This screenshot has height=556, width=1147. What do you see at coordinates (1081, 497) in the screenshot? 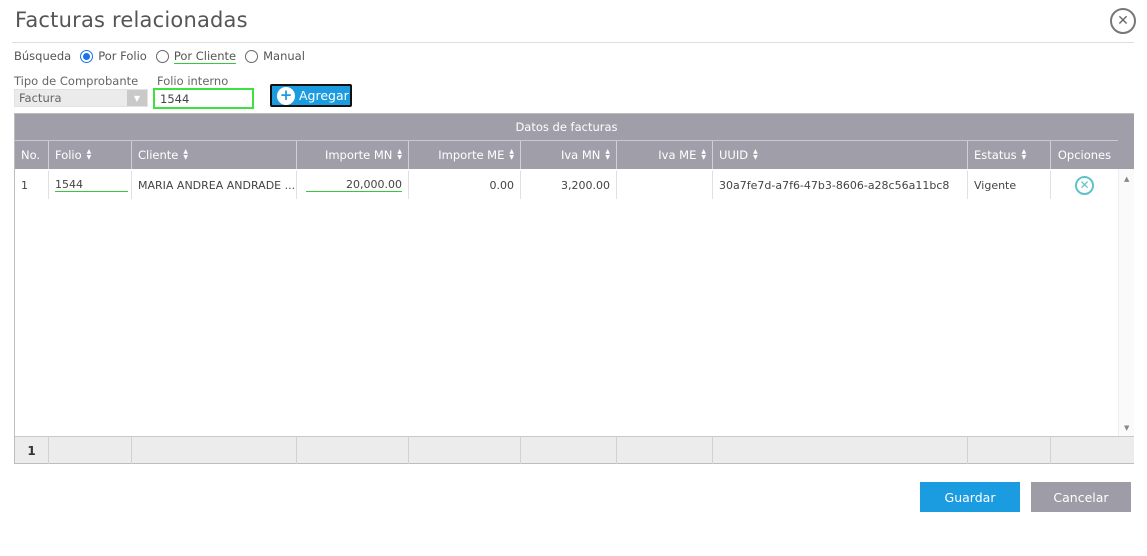
I see `cancelar-button: Cancelar` at bounding box center [1081, 497].